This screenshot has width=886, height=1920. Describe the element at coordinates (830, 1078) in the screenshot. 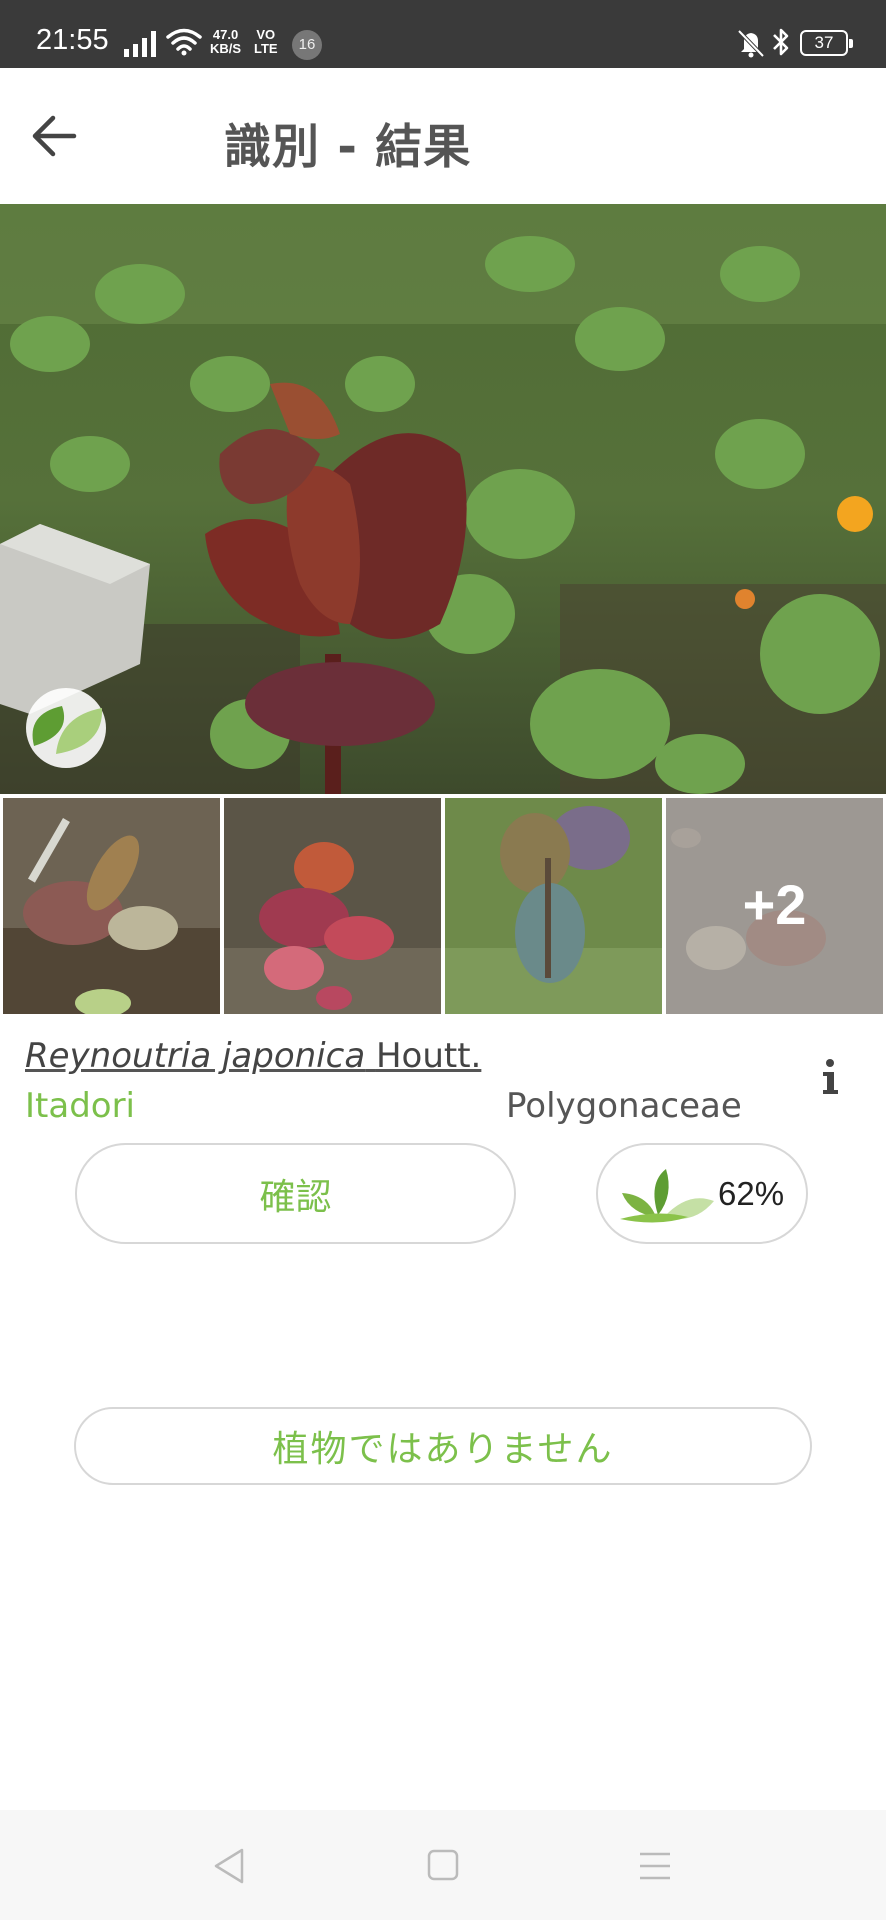

I see `info-icon` at that location.